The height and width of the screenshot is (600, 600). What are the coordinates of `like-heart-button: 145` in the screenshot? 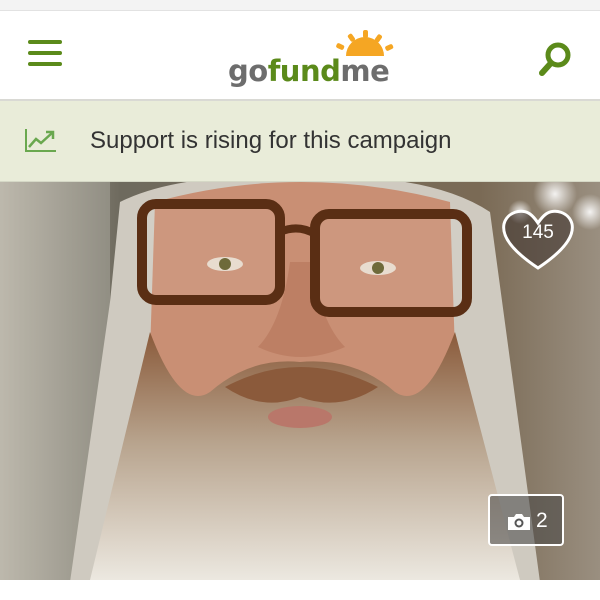 It's located at (538, 239).